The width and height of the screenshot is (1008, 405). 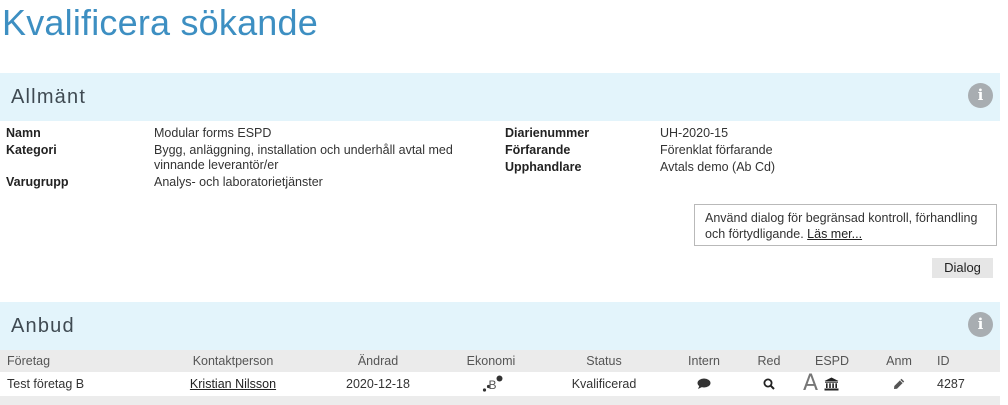 I want to click on name-value: Modular forms ESPD, so click(x=213, y=133).